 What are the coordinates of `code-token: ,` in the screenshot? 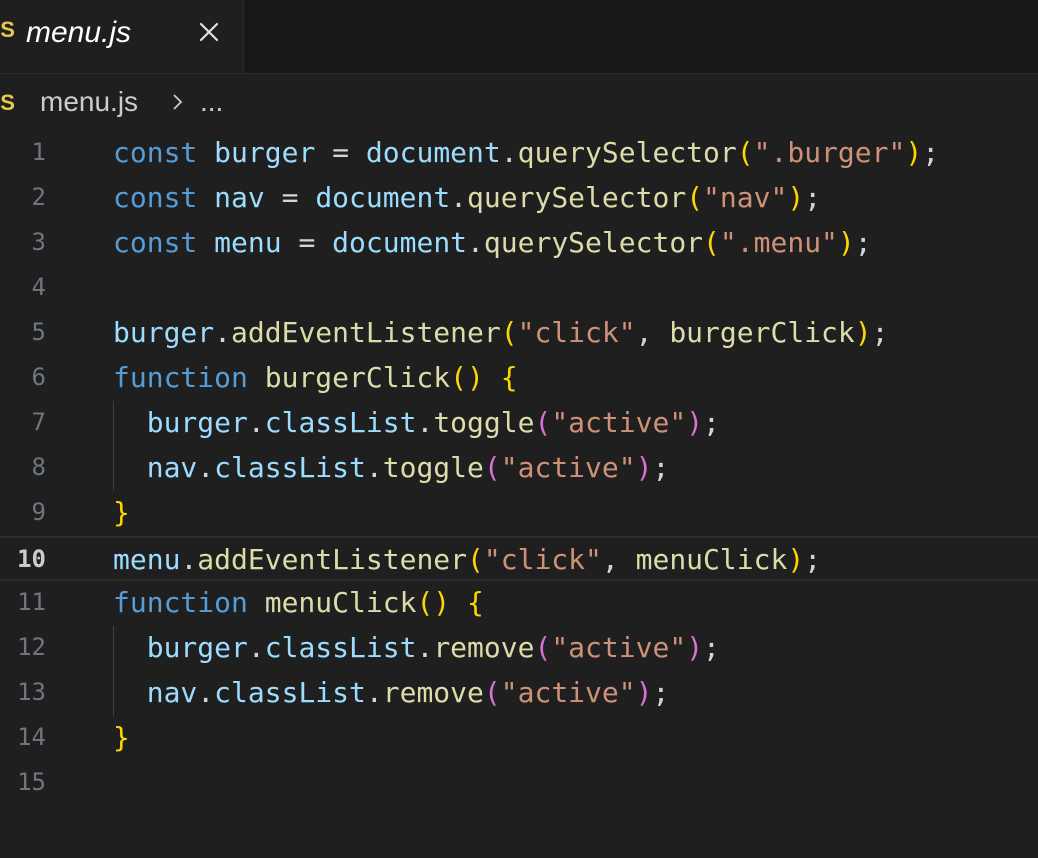 It's located at (618, 559).